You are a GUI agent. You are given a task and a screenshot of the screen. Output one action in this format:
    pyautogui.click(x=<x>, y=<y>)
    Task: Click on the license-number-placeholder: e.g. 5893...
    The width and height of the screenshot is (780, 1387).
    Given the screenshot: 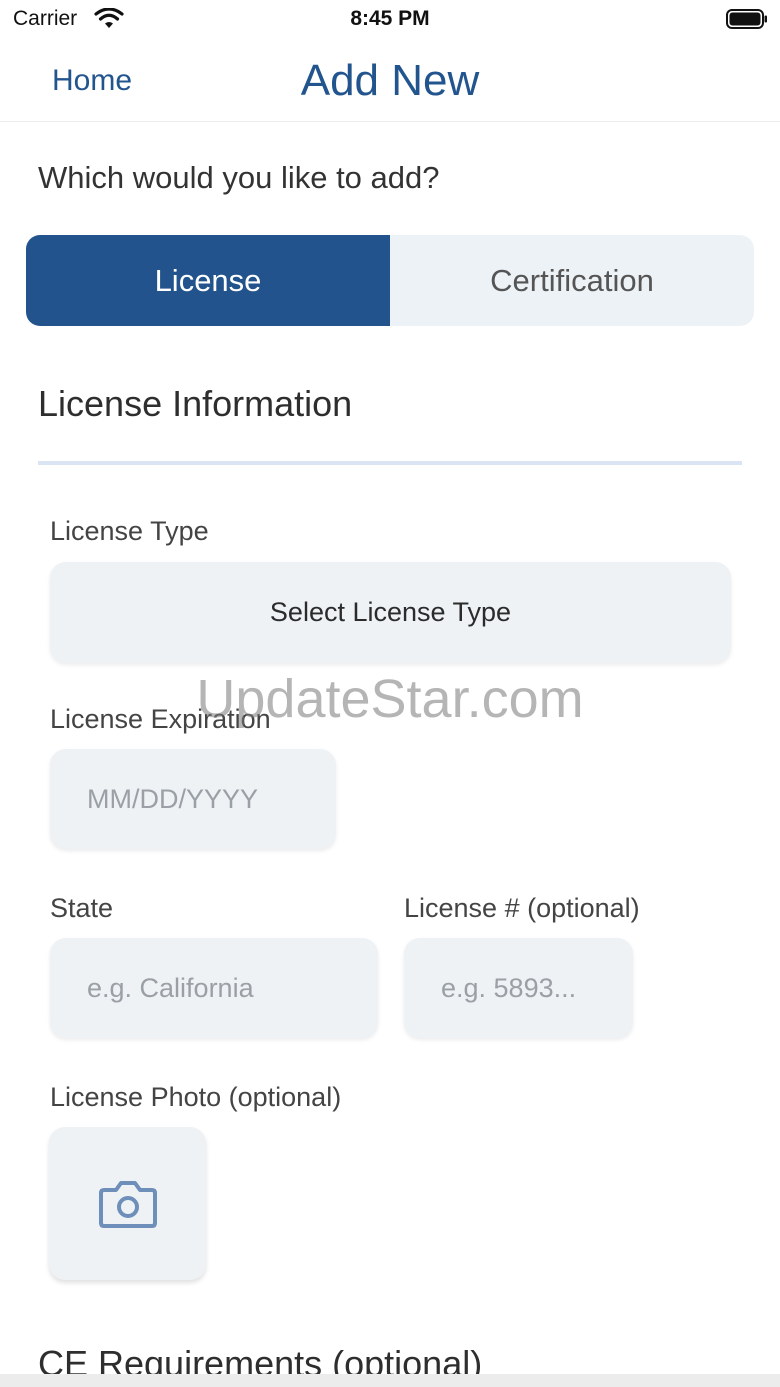 What is the action you would take?
    pyautogui.click(x=509, y=987)
    